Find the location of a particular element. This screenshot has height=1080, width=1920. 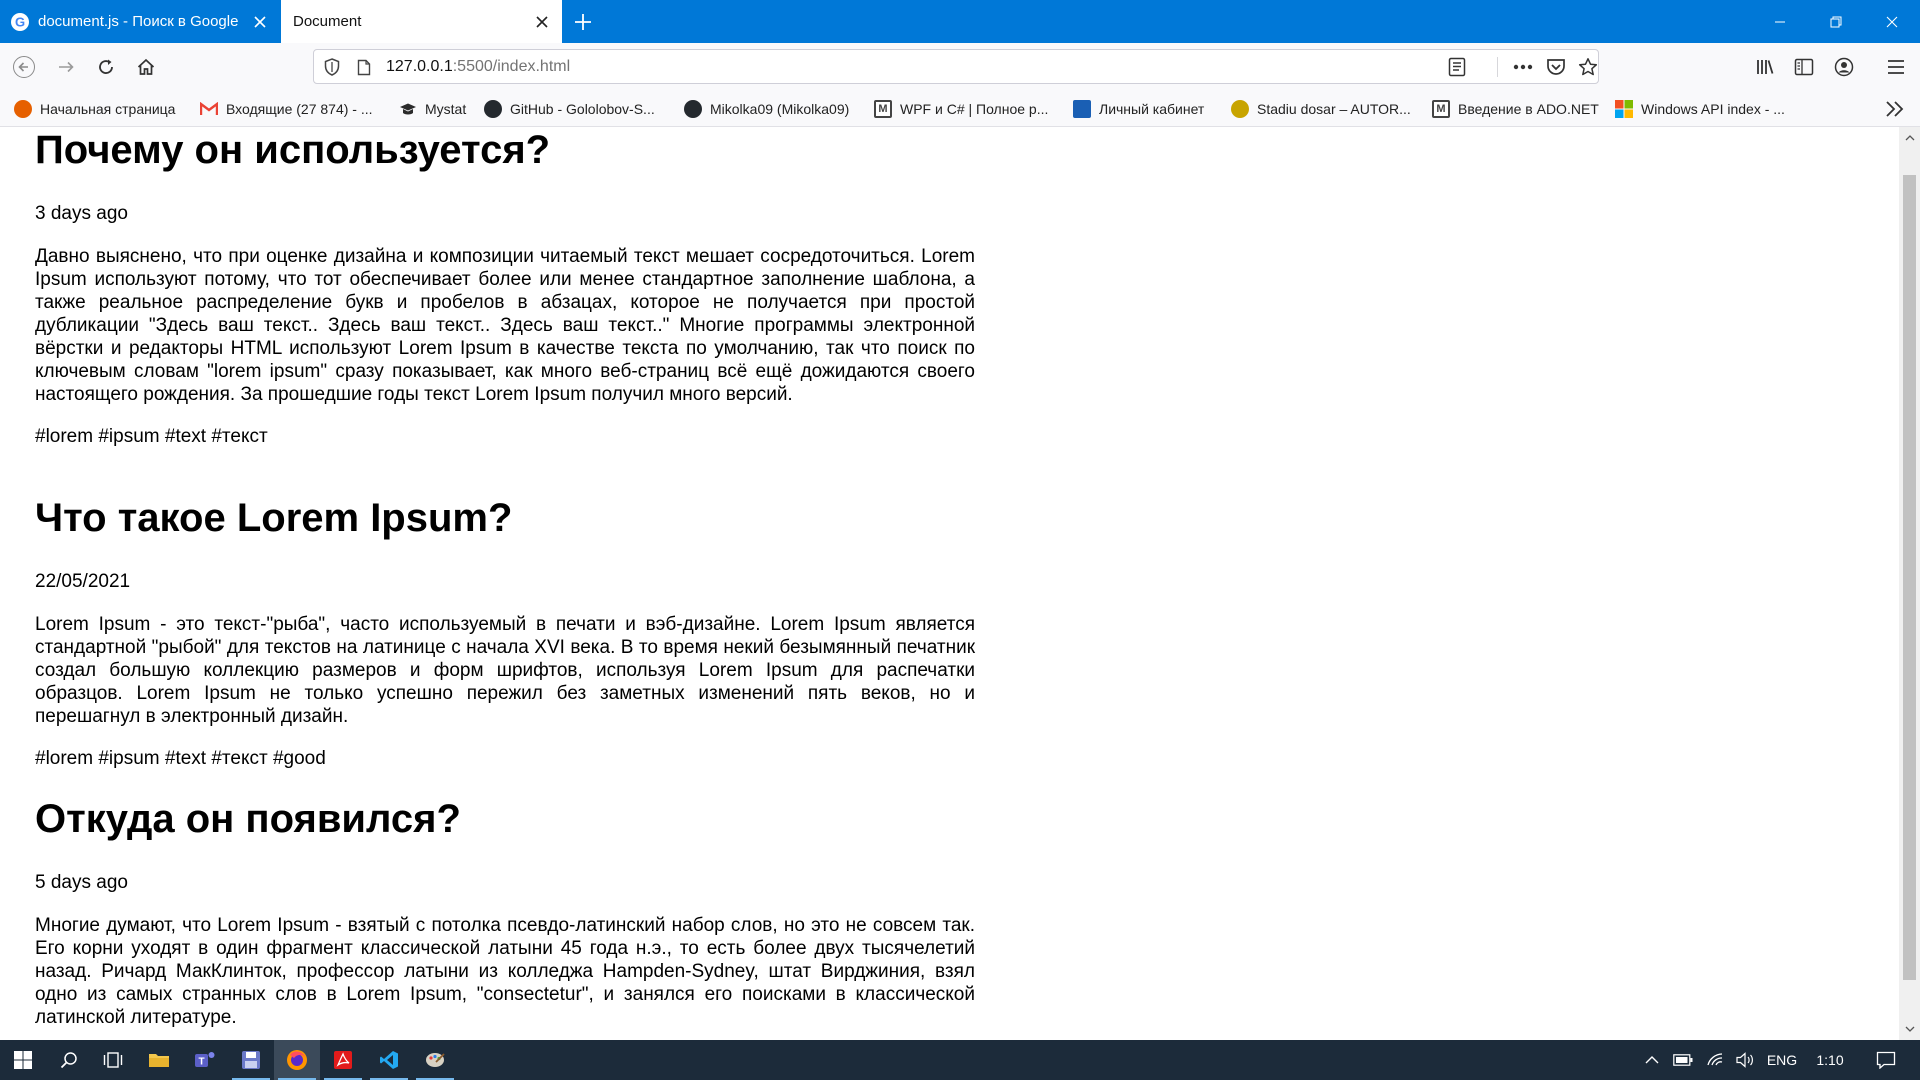

vertical-scrollbar is located at coordinates (1909, 583).